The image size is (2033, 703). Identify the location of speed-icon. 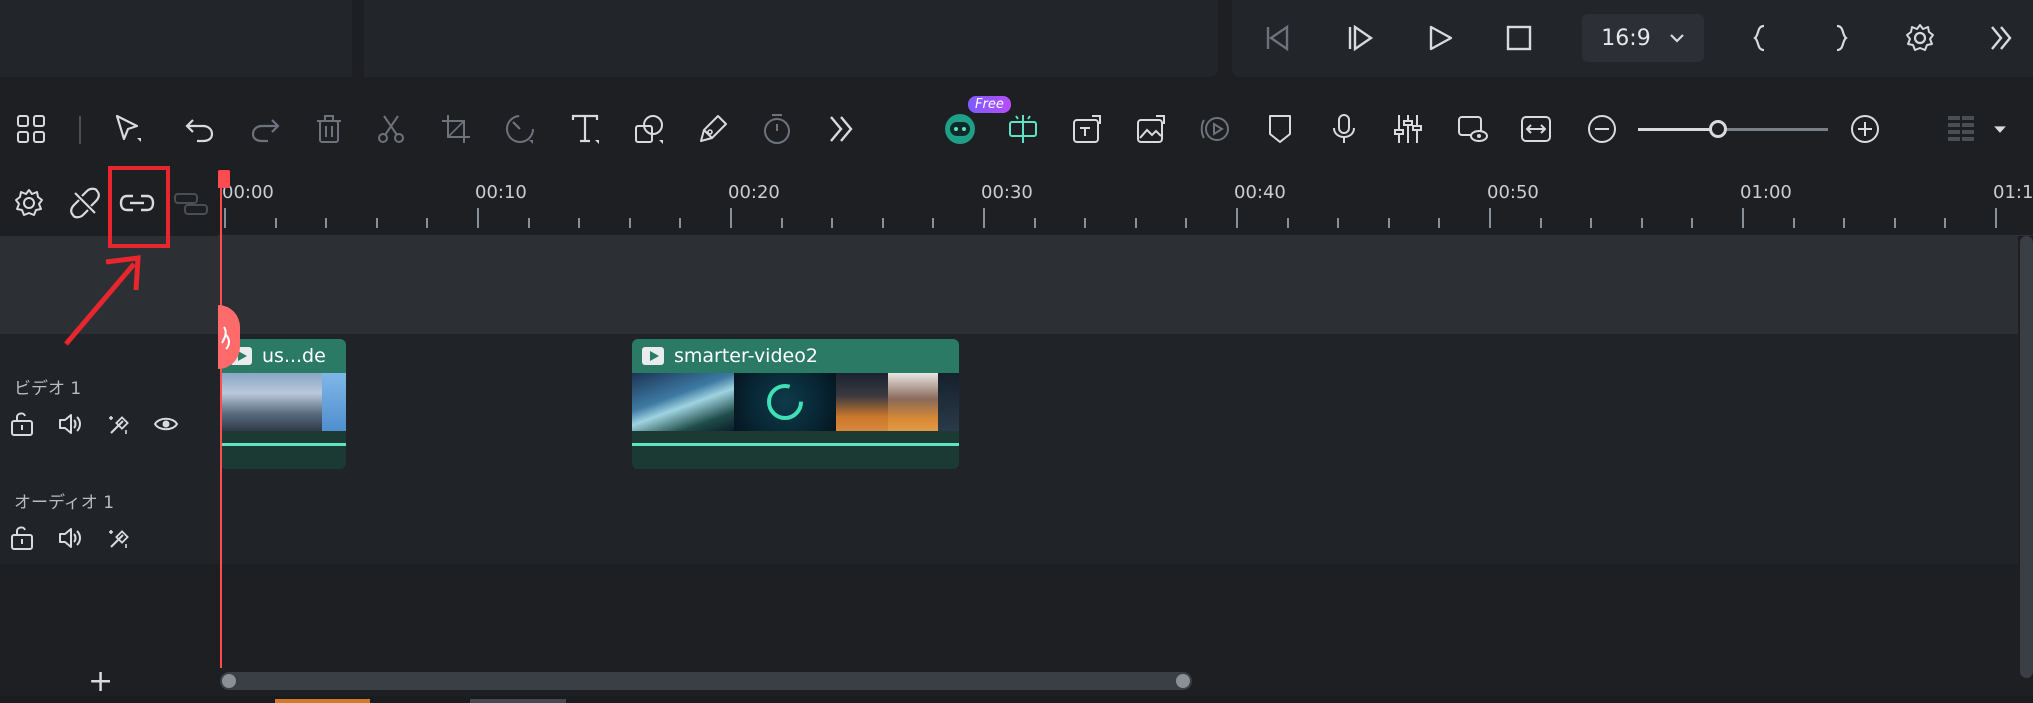
(520, 129).